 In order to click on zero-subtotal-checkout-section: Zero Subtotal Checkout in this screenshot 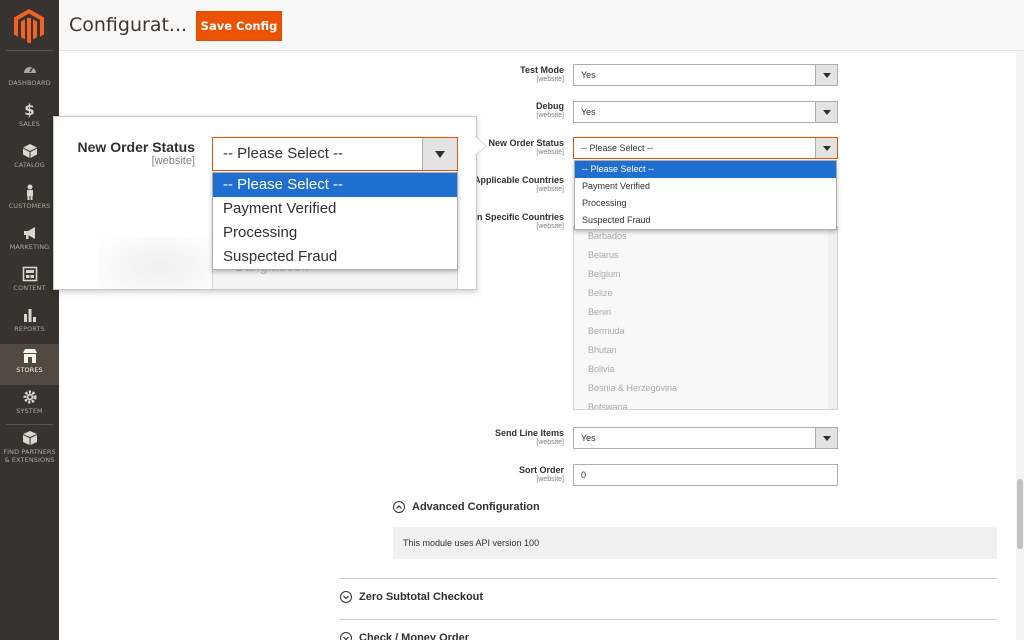, I will do `click(411, 597)`.